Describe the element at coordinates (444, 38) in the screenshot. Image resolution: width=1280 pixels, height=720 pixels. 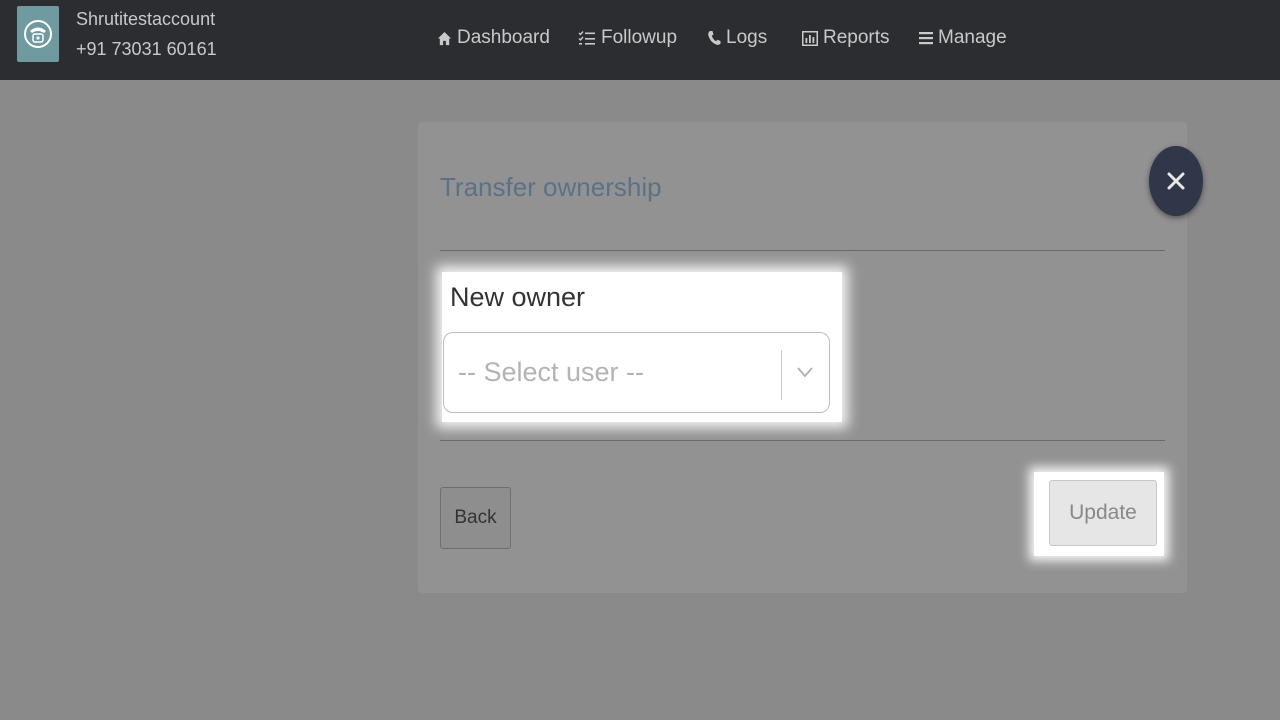
I see `home-icon` at that location.